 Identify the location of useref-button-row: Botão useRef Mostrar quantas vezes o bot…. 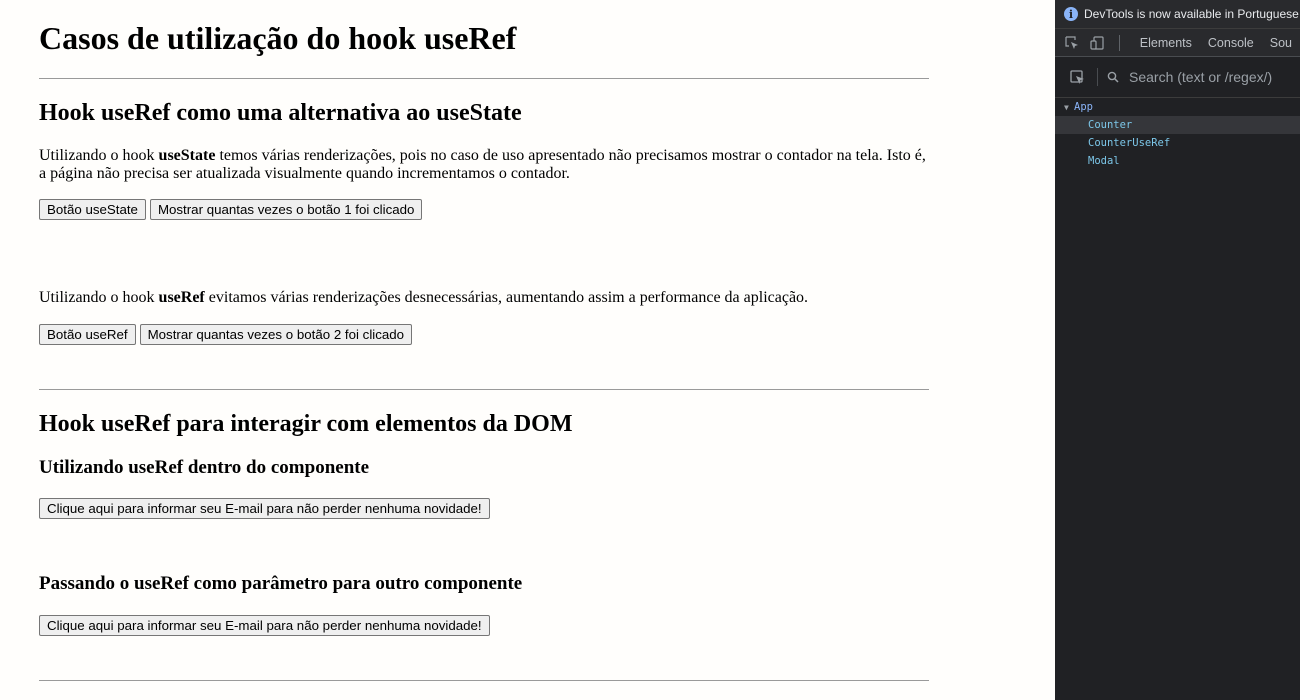
(226, 334).